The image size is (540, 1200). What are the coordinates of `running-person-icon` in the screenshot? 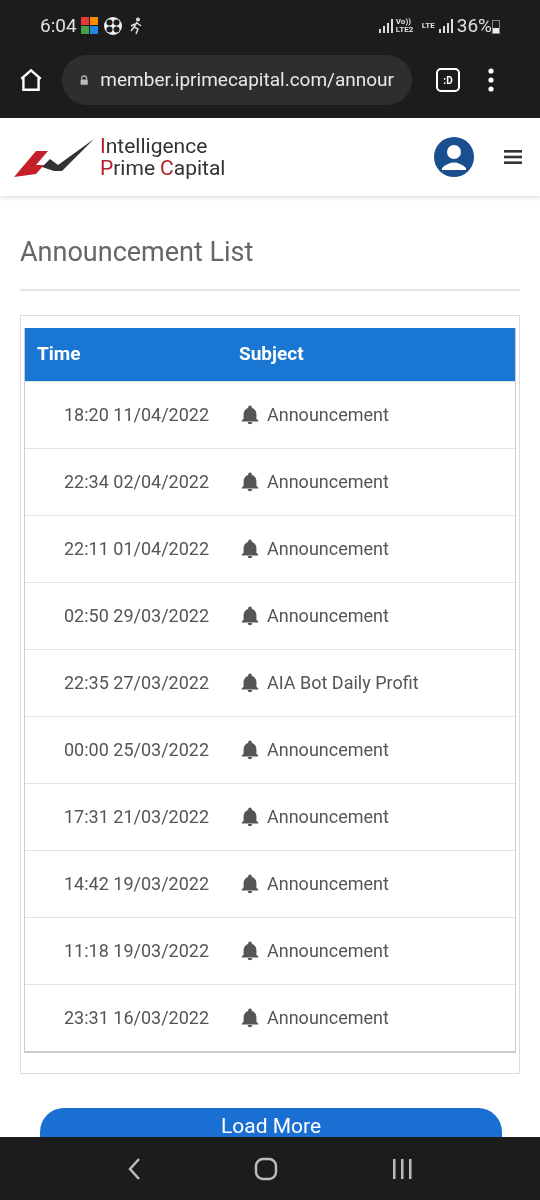 It's located at (135, 26).